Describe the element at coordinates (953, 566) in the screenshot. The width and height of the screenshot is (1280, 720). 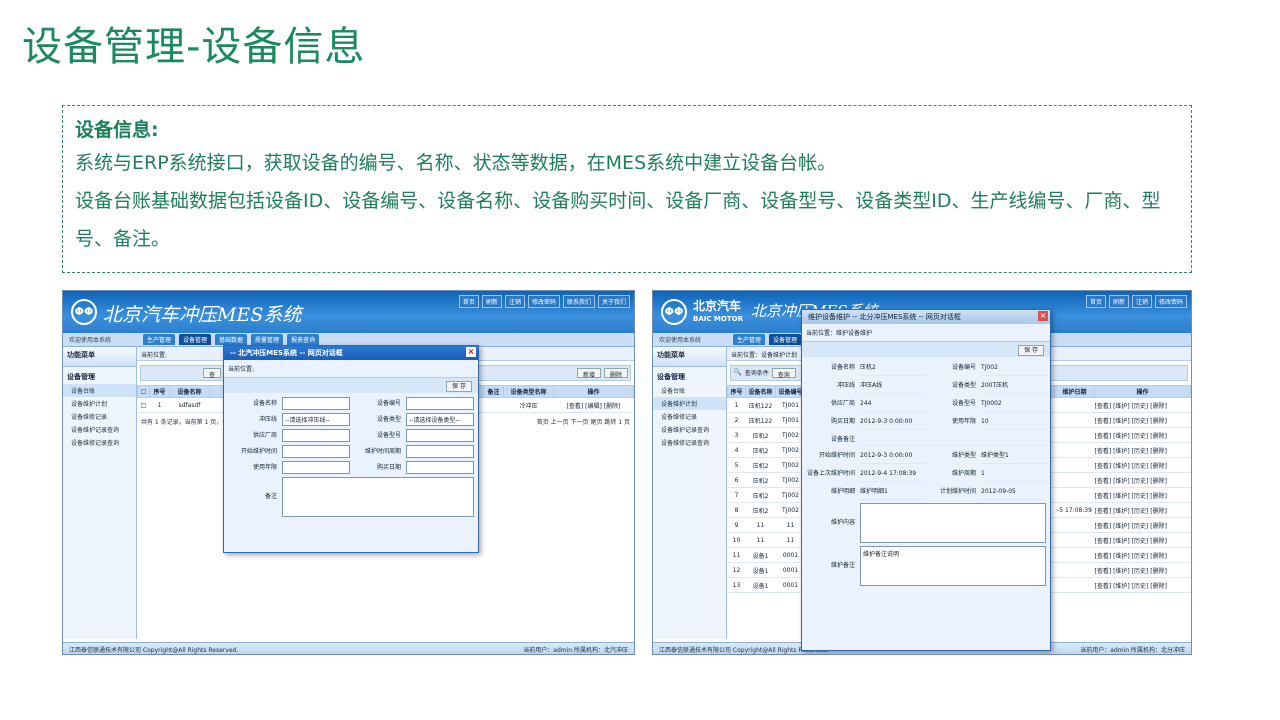
I see `maint-note-textarea: 维护备注说明` at that location.